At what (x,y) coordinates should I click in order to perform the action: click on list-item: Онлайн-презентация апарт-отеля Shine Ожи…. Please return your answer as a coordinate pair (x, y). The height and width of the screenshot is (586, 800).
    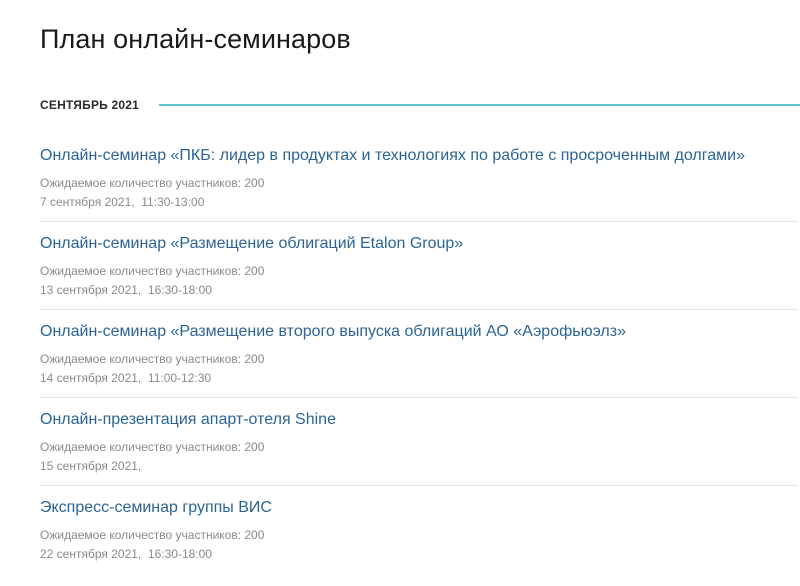
    Looking at the image, I should click on (419, 442).